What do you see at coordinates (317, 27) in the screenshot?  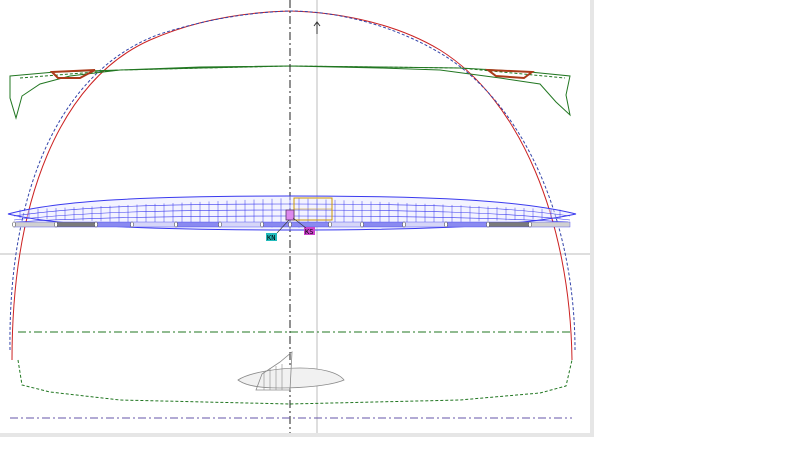 I see `up-arrow-icon` at bounding box center [317, 27].